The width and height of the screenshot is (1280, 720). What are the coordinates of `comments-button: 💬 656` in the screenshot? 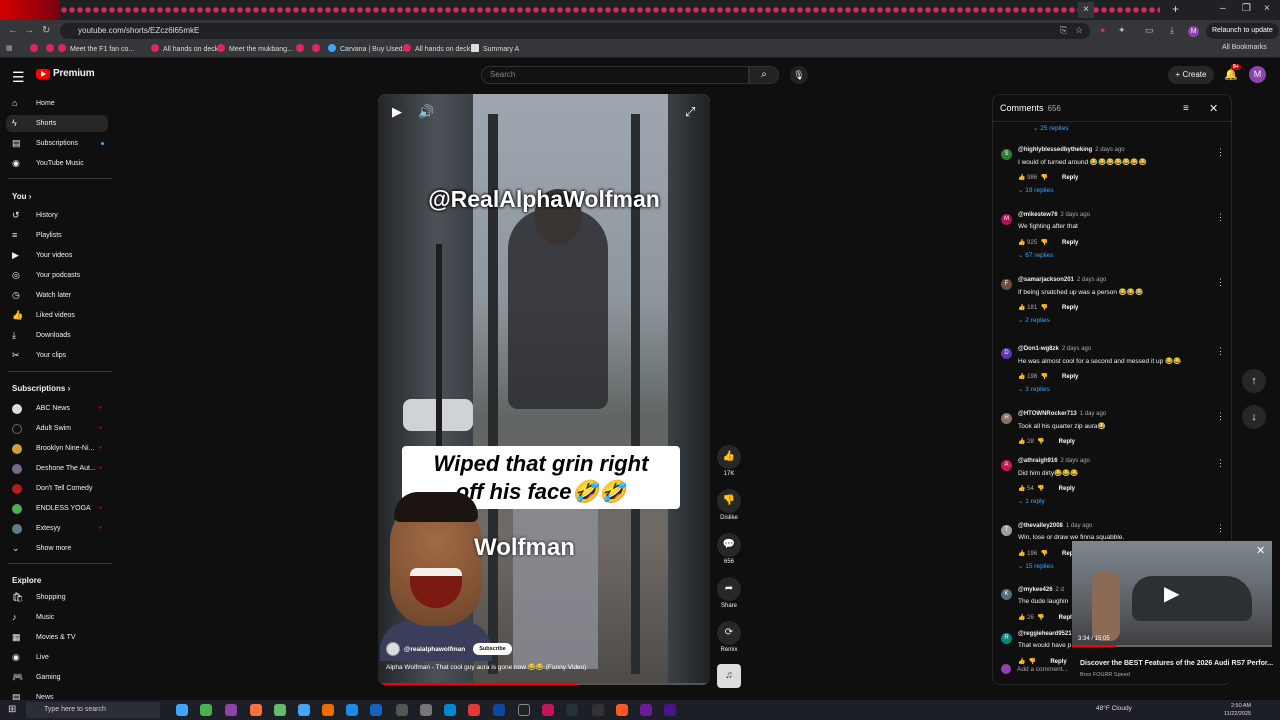 It's located at (729, 549).